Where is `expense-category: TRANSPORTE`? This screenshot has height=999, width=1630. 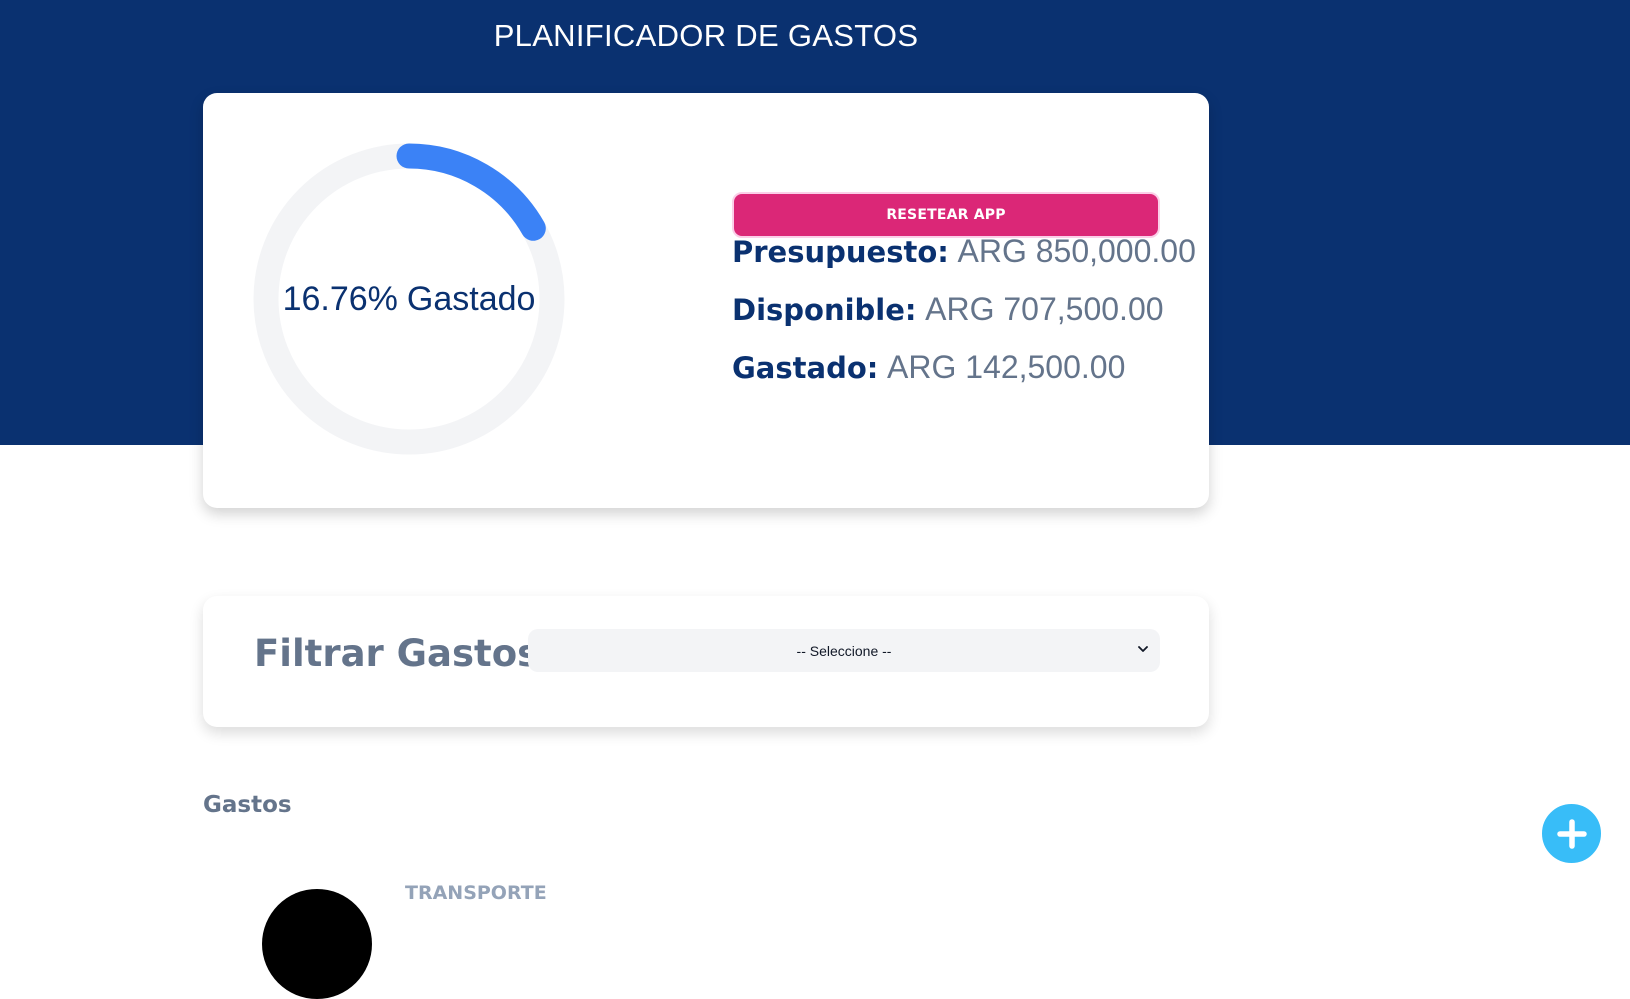 expense-category: TRANSPORTE is located at coordinates (476, 893).